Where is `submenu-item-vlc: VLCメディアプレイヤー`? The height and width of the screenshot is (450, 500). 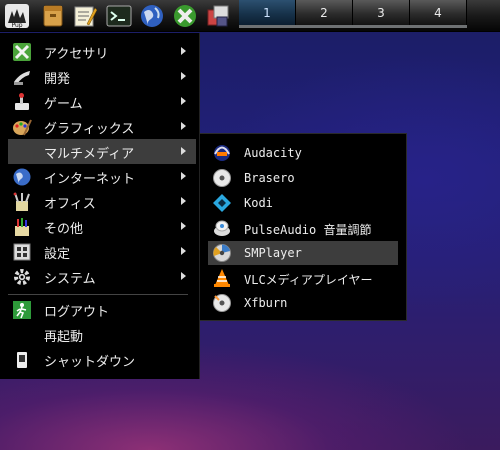
submenu-item-vlc: VLCメディアプレイヤー is located at coordinates (303, 278).